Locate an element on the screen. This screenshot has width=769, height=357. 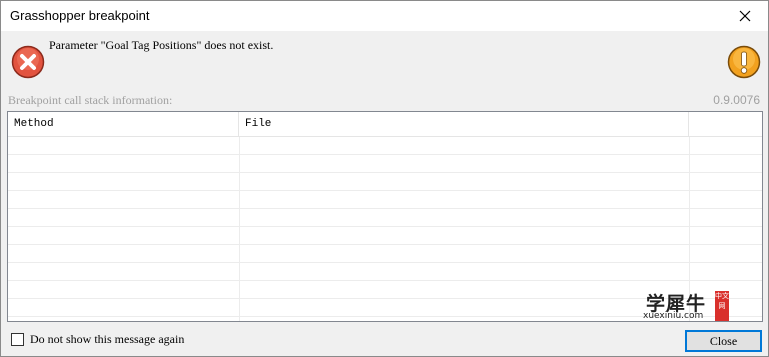
dont-show-again-option: Do not show this message again is located at coordinates (97, 339).